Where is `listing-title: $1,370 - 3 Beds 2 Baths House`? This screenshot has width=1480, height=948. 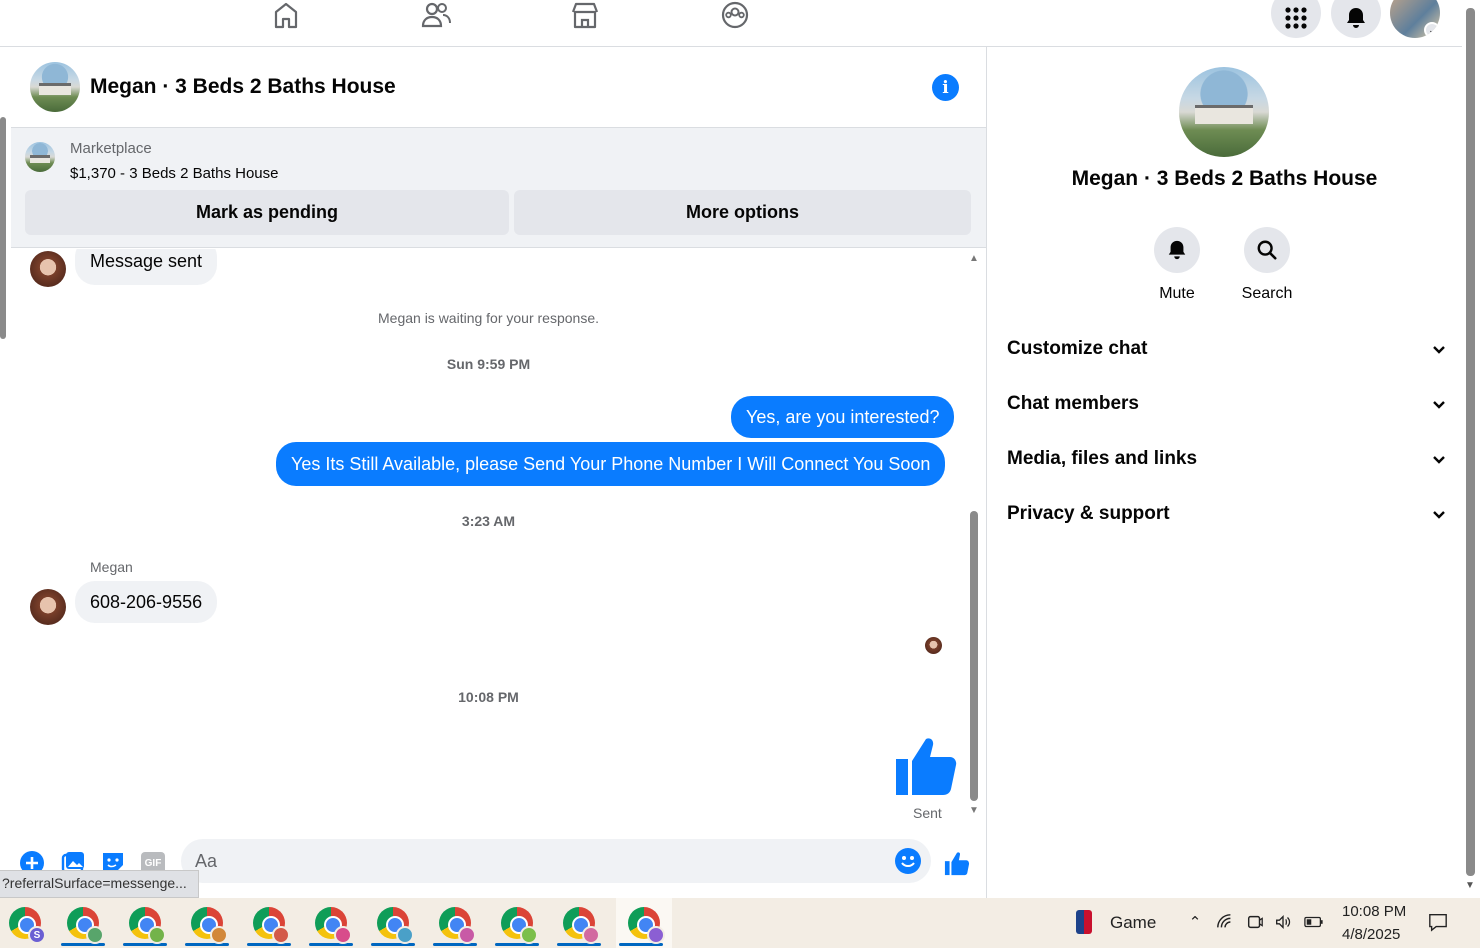 listing-title: $1,370 - 3 Beds 2 Baths House is located at coordinates (174, 173).